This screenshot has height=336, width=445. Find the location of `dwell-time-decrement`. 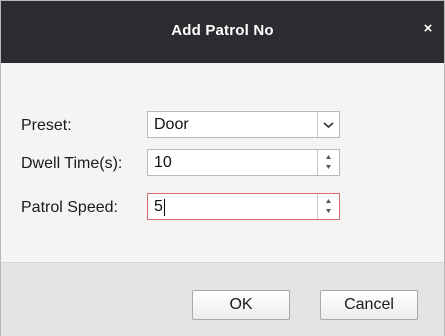

dwell-time-decrement is located at coordinates (328, 168).